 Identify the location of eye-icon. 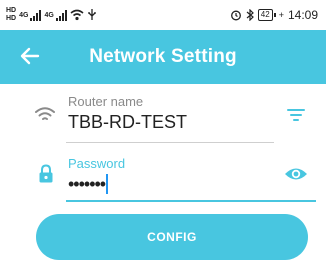
(296, 174).